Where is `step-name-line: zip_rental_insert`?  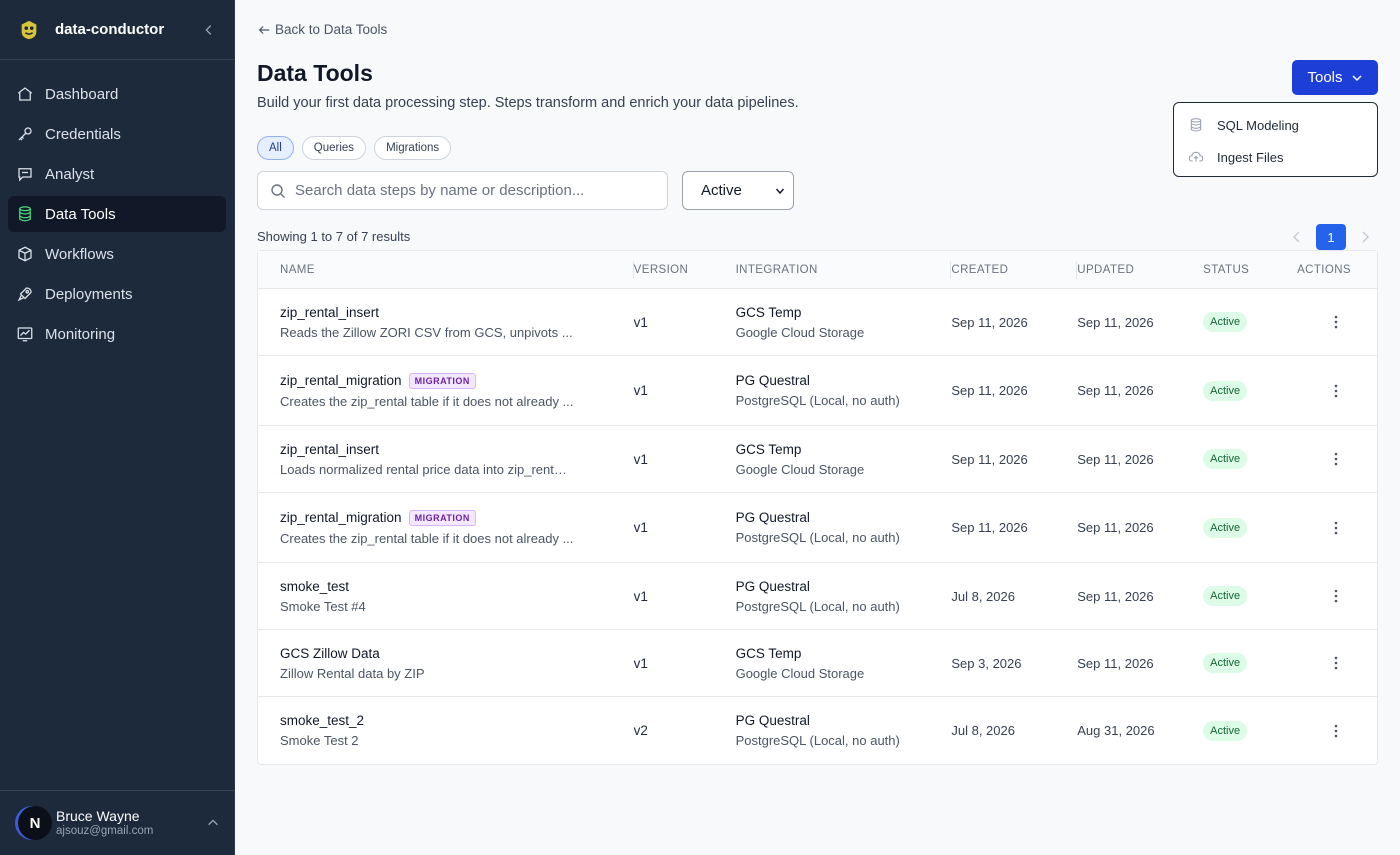
step-name-line: zip_rental_insert is located at coordinates (457, 312).